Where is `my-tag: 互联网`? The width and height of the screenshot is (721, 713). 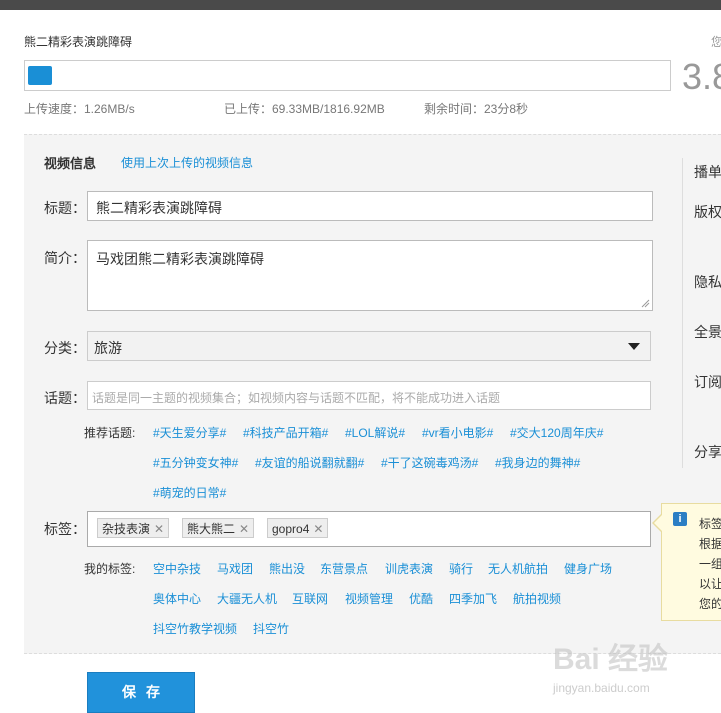 my-tag: 互联网 is located at coordinates (310, 598).